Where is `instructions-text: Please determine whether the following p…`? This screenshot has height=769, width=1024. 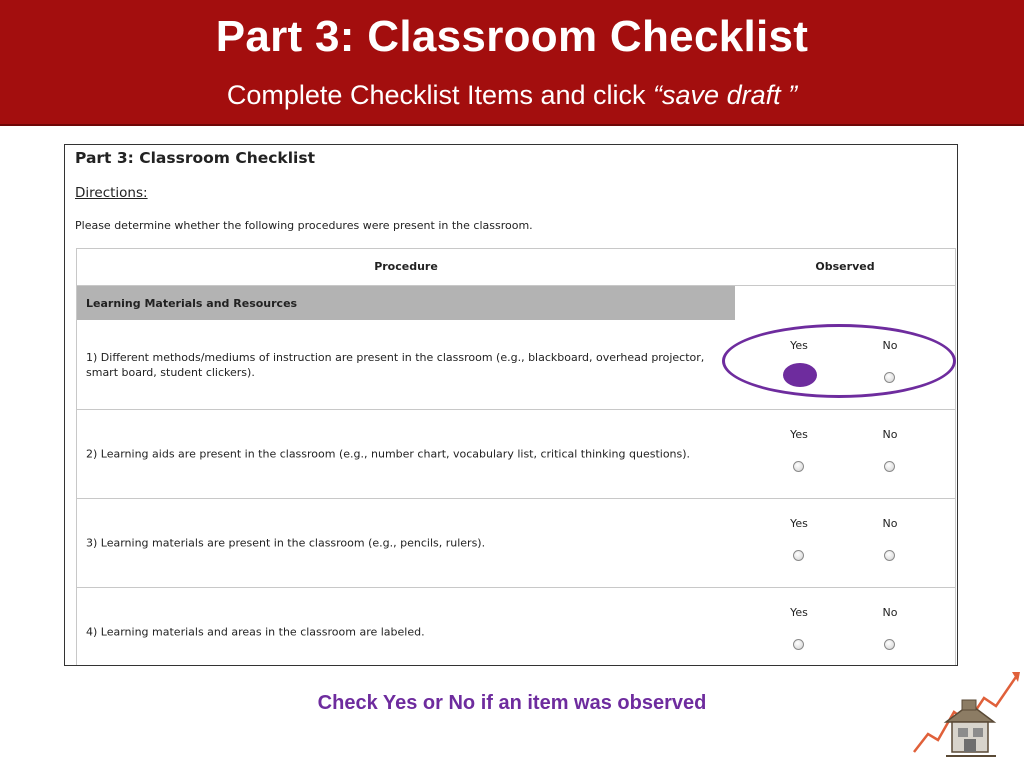 instructions-text: Please determine whether the following p… is located at coordinates (304, 225).